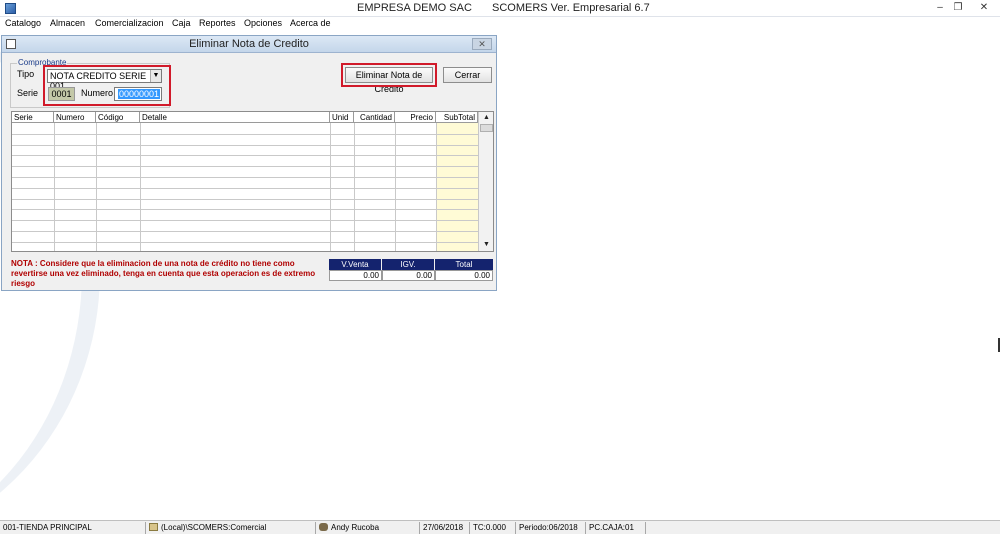 This screenshot has height=534, width=1000. I want to click on highlight-box-delete, so click(389, 75).